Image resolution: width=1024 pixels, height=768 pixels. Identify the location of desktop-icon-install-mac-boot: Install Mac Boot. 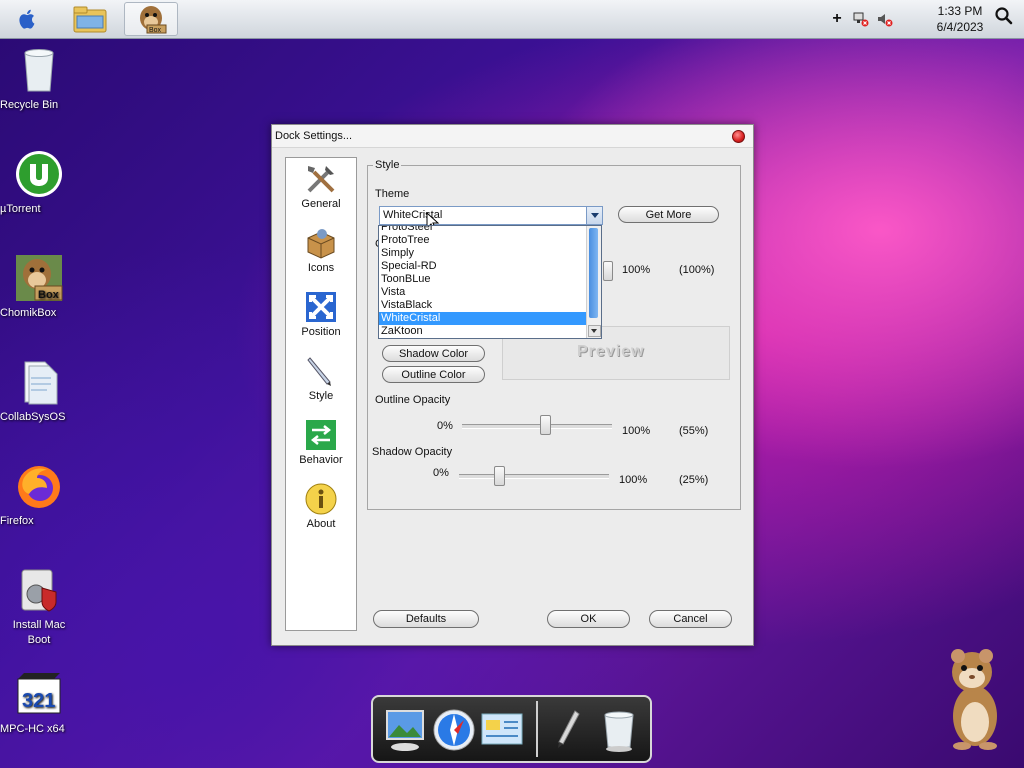
(39, 606).